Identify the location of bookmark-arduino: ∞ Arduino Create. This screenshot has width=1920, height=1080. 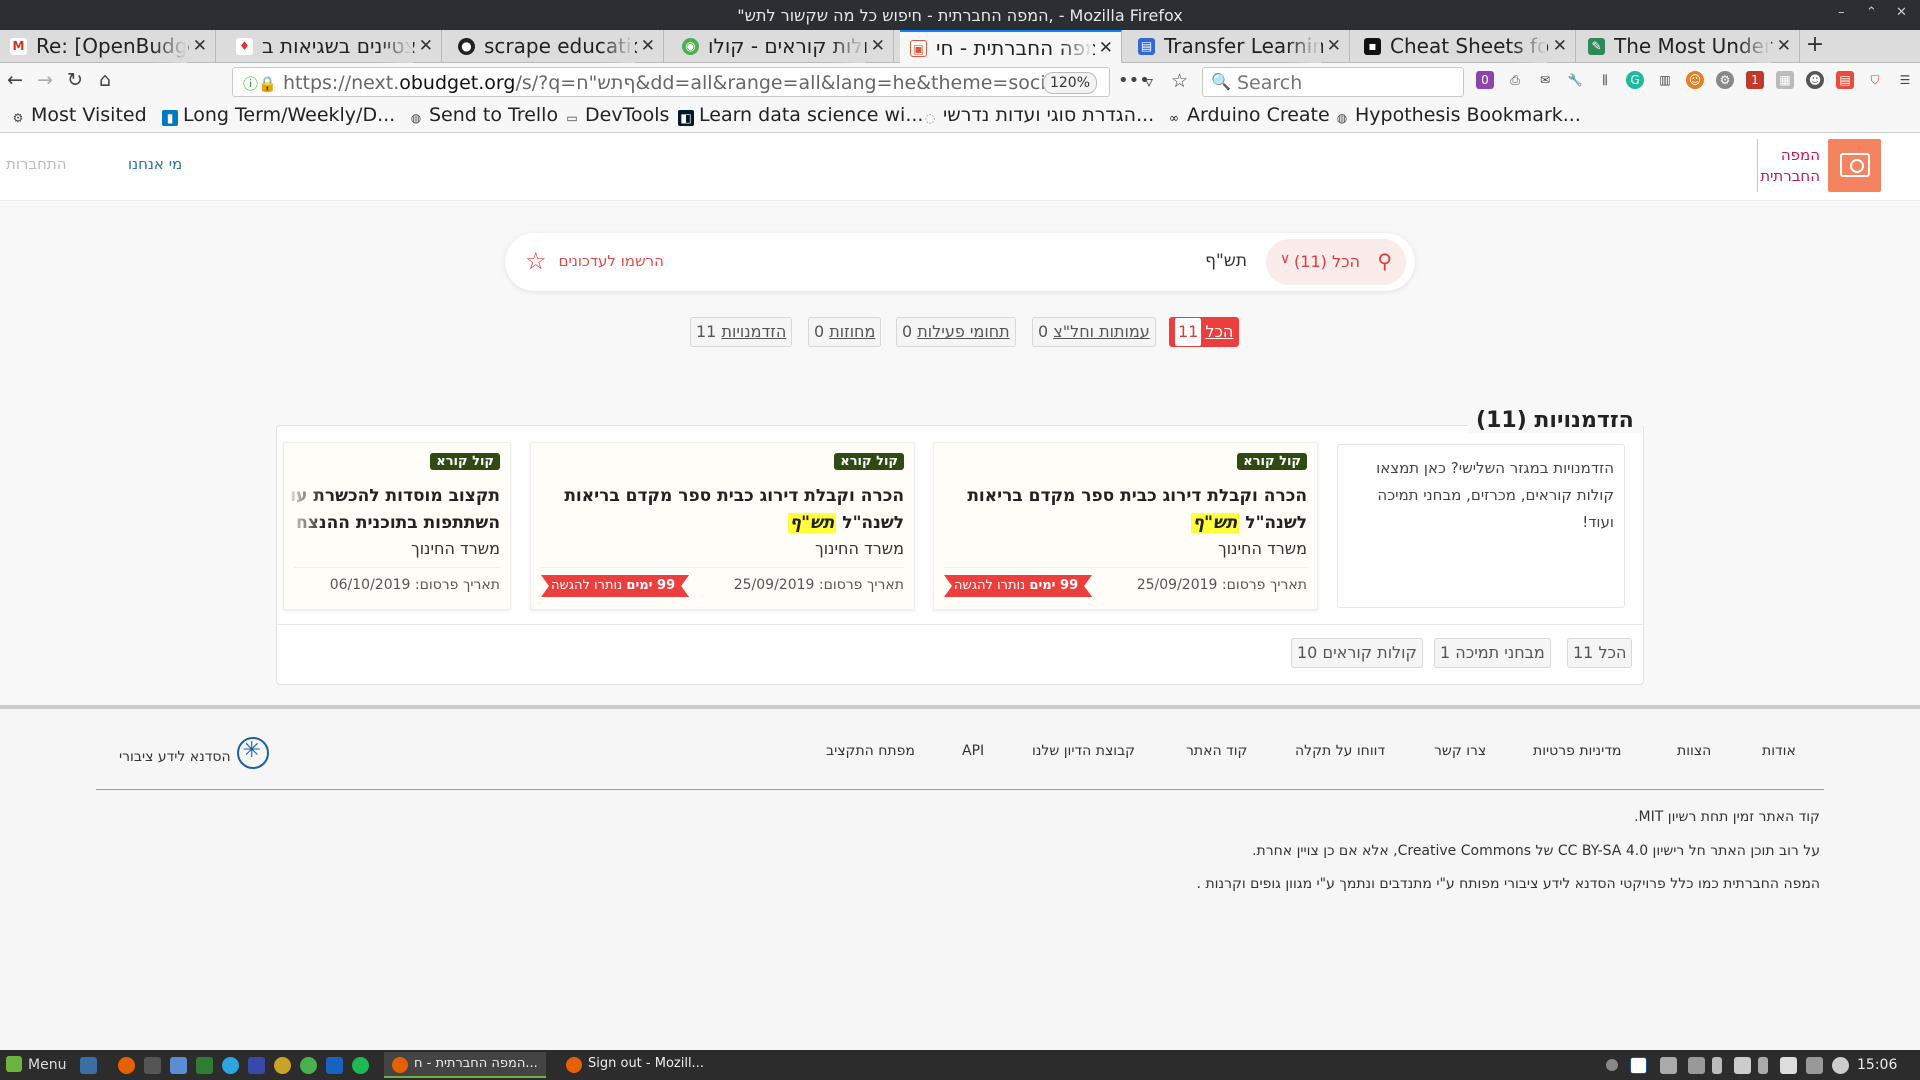
(1248, 115).